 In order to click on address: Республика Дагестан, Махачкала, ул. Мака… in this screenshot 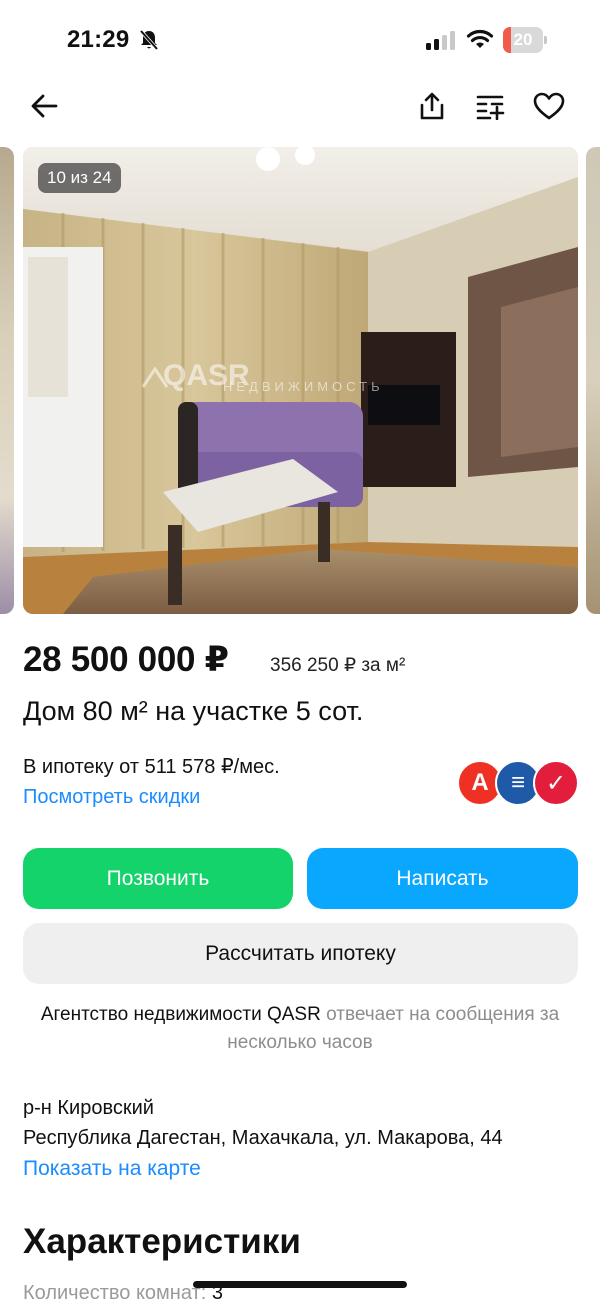, I will do `click(263, 1138)`.